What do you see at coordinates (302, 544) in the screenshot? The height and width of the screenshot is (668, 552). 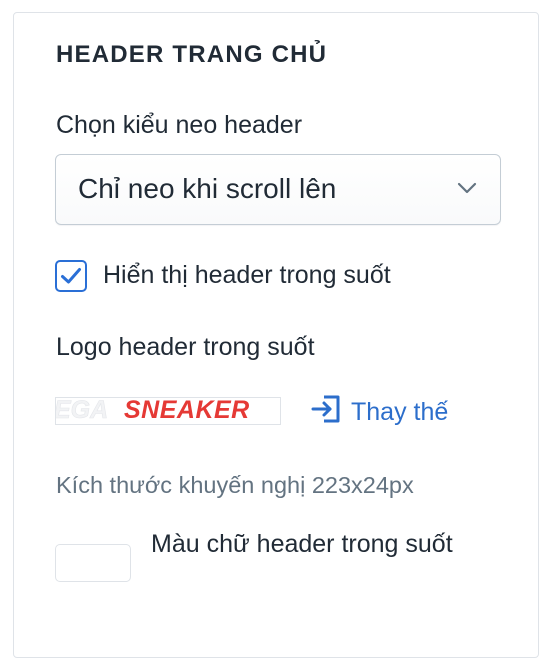 I see `header-text-color-label: Màu chữ header trong suốt` at bounding box center [302, 544].